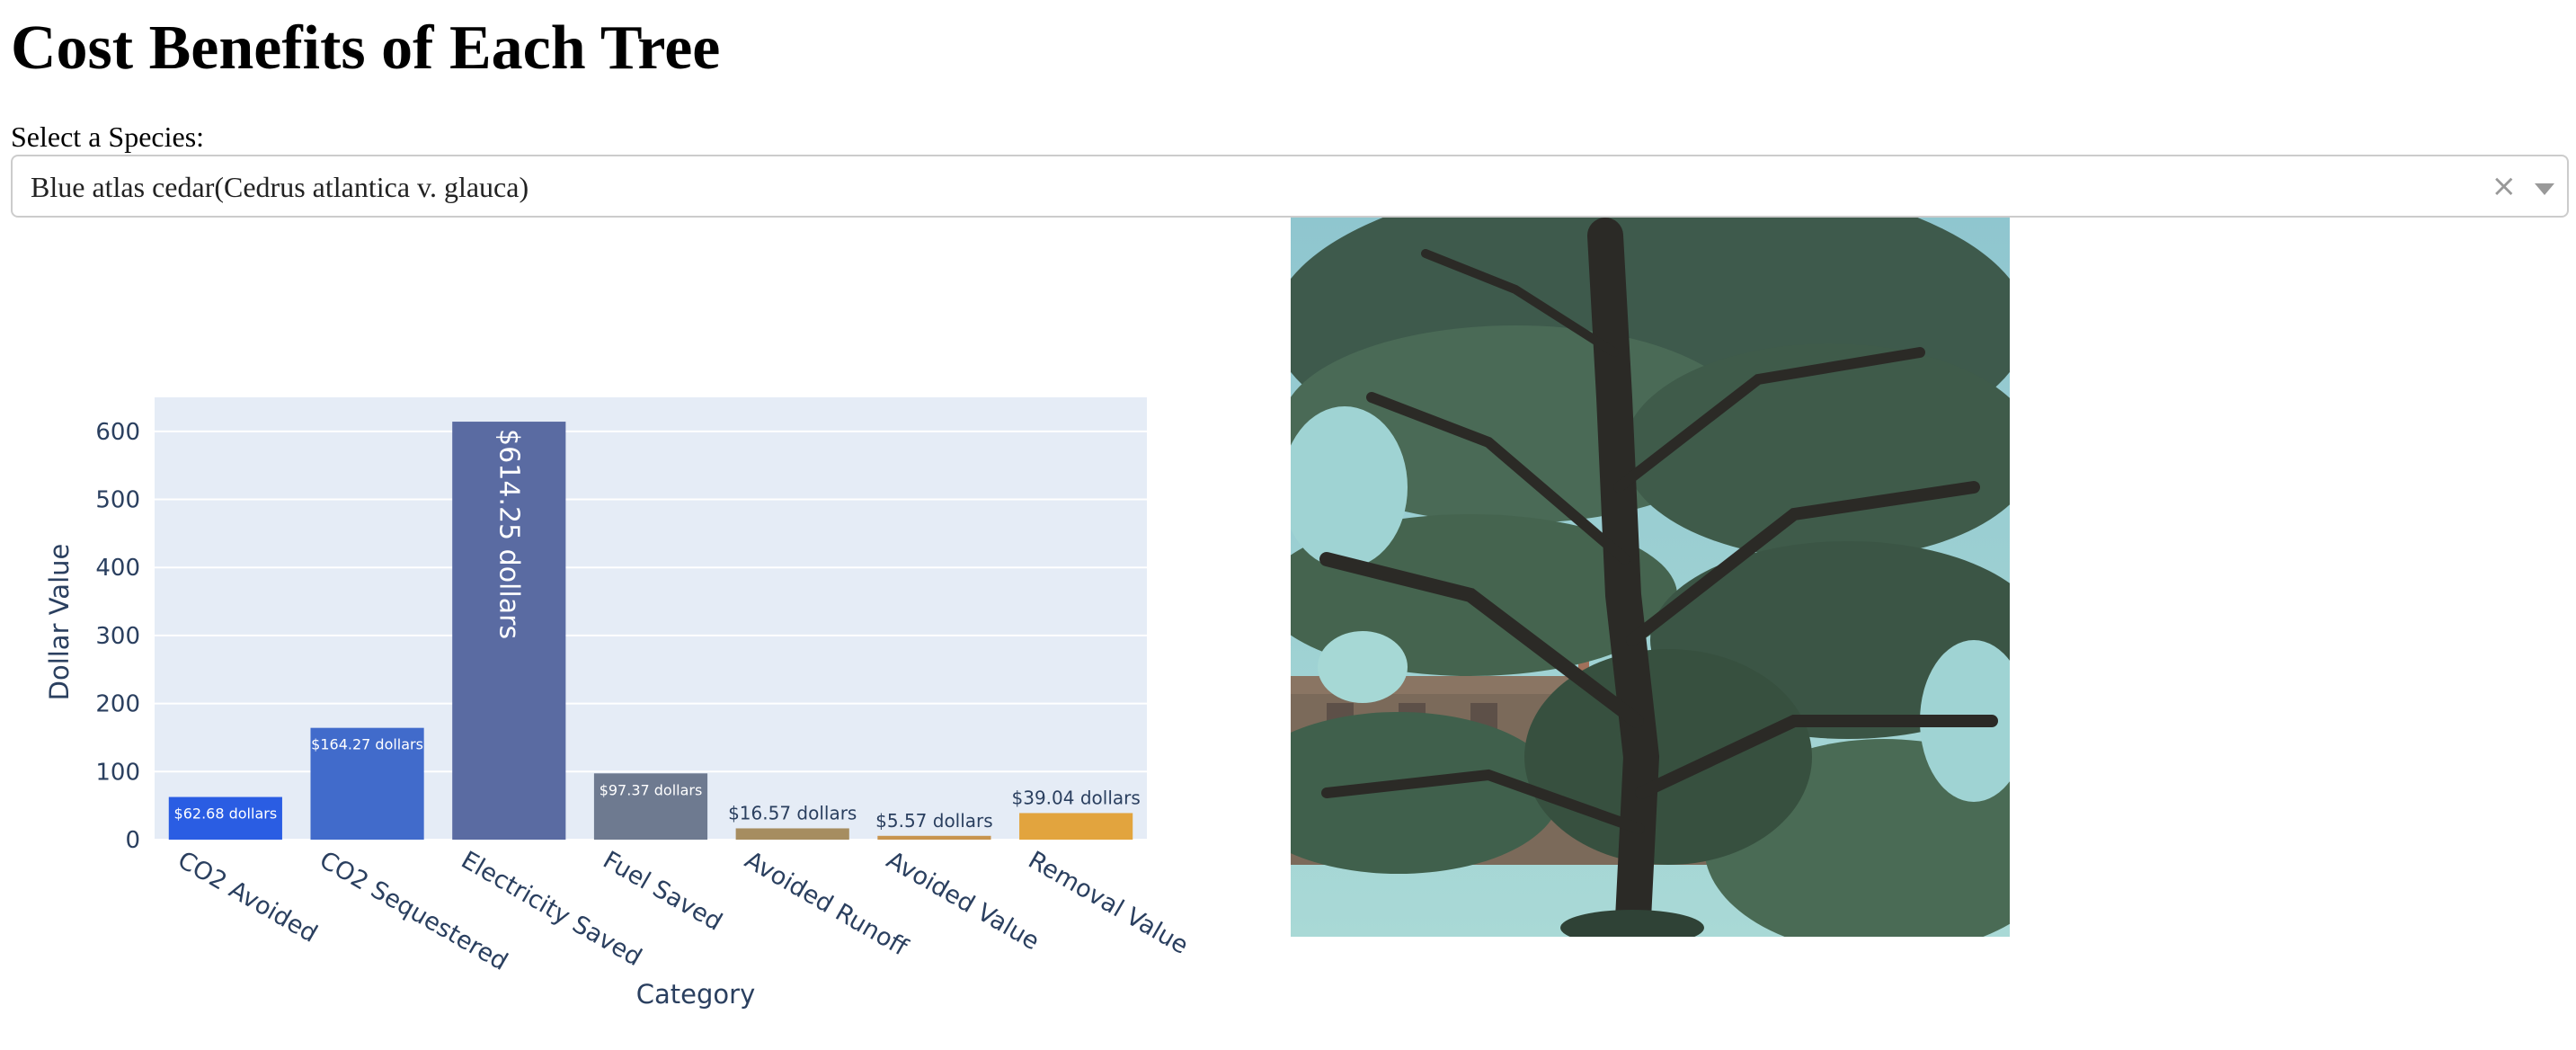 The image size is (2576, 1050). Describe the element at coordinates (934, 838) in the screenshot. I see `bar-avoided-value` at that location.